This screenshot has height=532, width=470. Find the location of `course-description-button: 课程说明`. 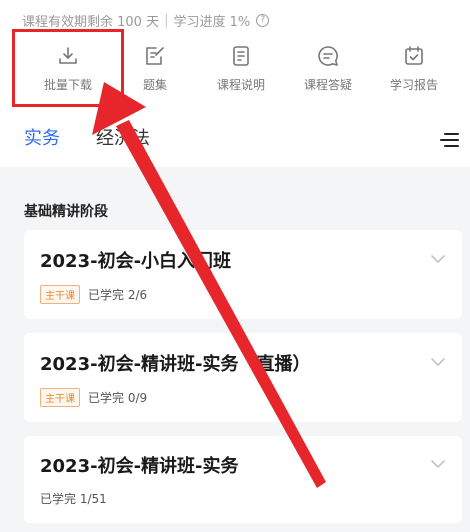

course-description-button: 课程说明 is located at coordinates (241, 72).